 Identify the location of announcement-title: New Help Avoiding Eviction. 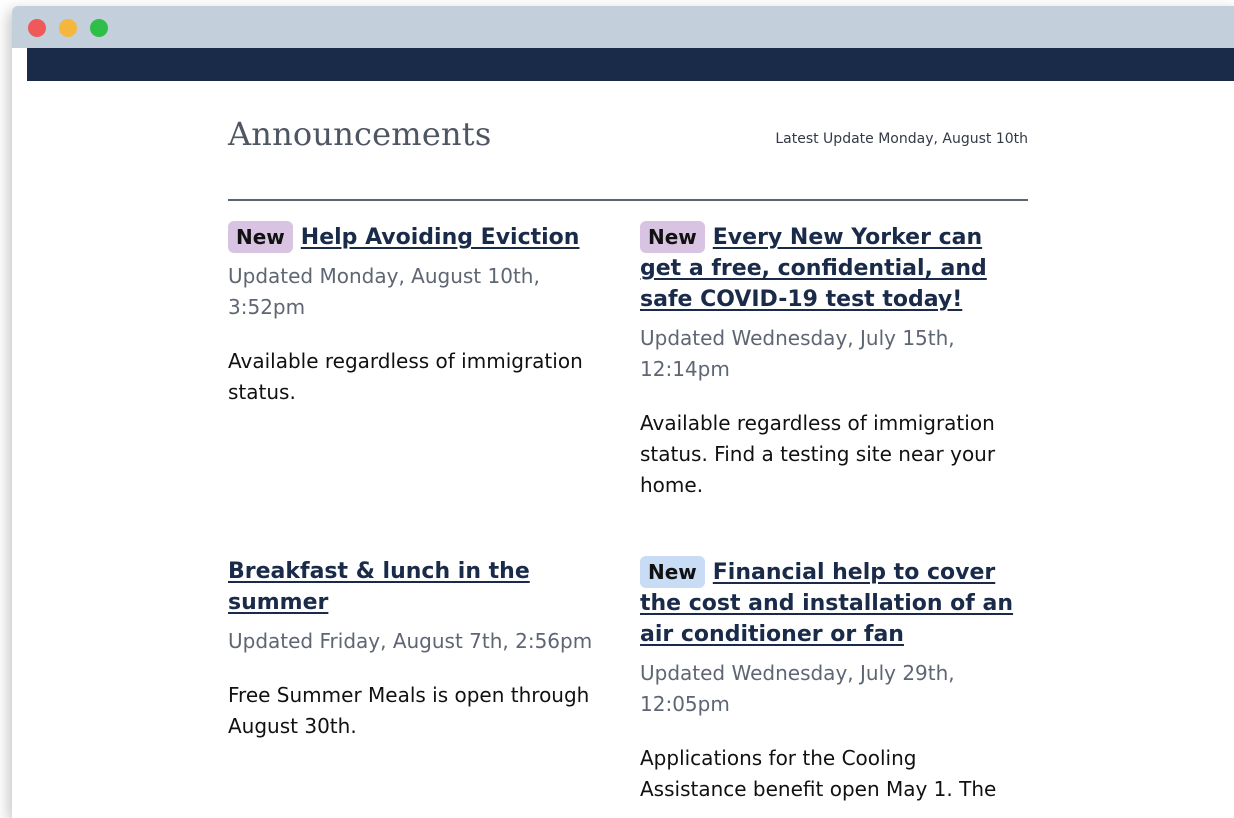
(420, 237).